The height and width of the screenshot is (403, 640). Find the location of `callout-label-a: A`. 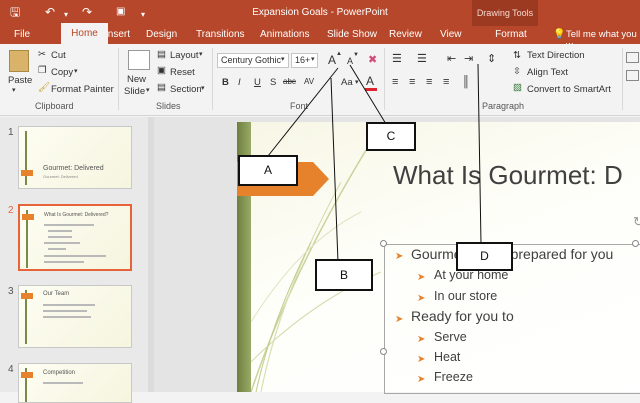

callout-label-a: A is located at coordinates (268, 170).